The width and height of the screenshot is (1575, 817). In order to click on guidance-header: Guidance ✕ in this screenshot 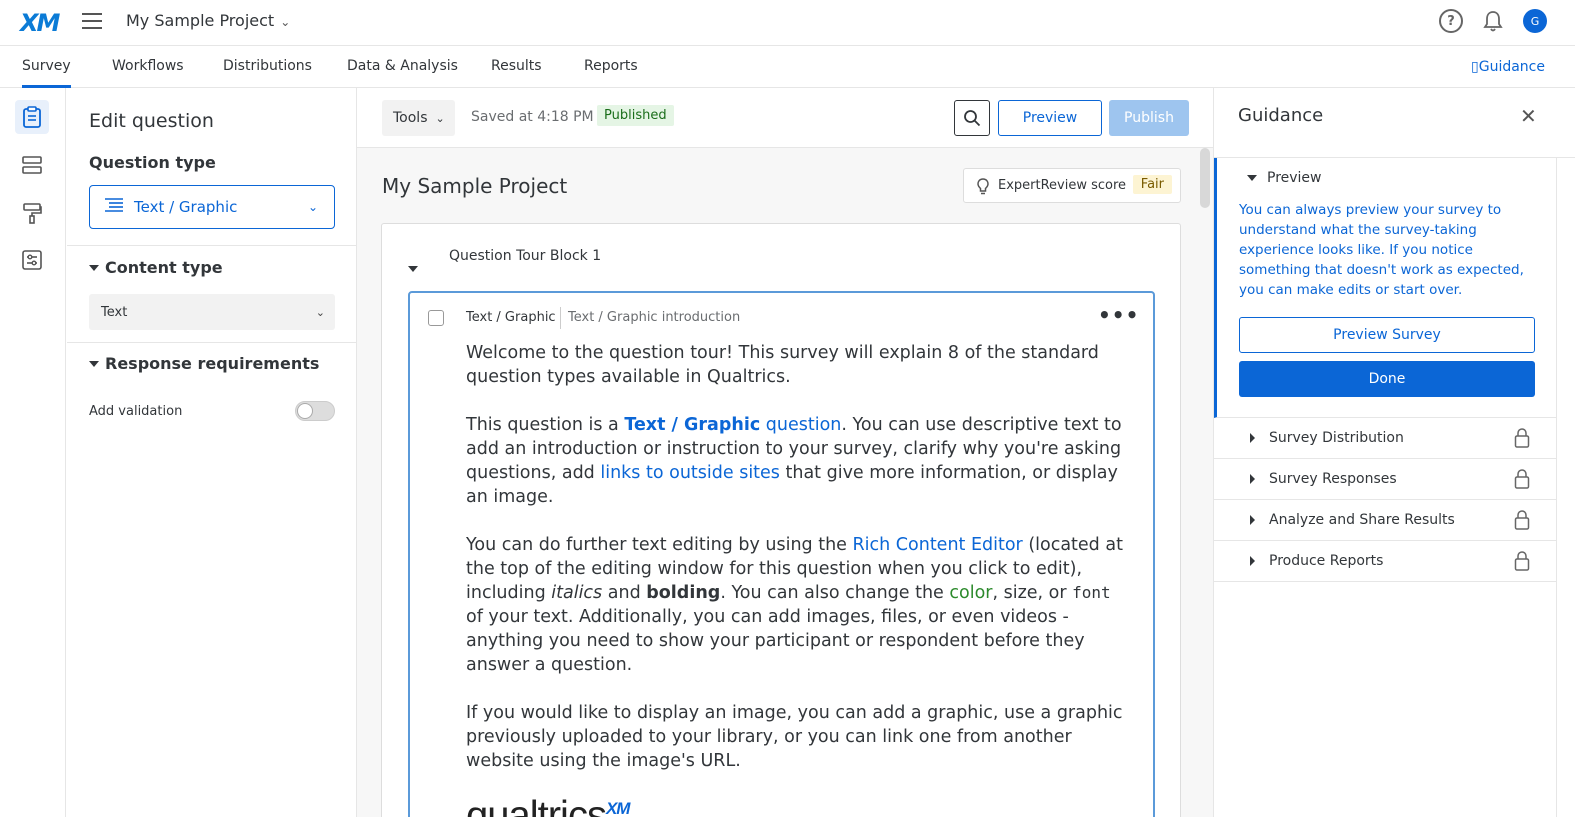, I will do `click(1394, 123)`.